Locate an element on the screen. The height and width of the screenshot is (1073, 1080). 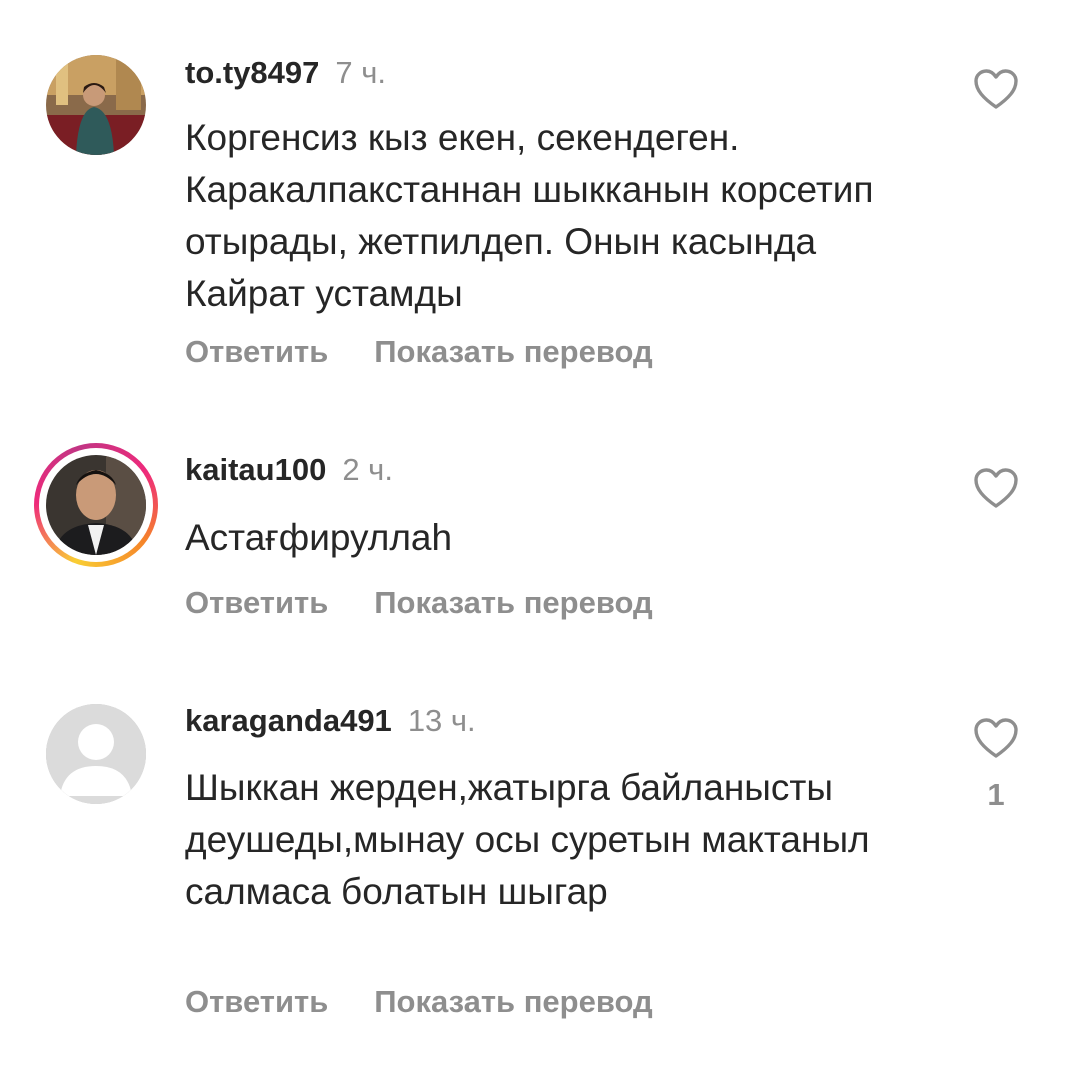
username: to.ty8497 is located at coordinates (252, 72).